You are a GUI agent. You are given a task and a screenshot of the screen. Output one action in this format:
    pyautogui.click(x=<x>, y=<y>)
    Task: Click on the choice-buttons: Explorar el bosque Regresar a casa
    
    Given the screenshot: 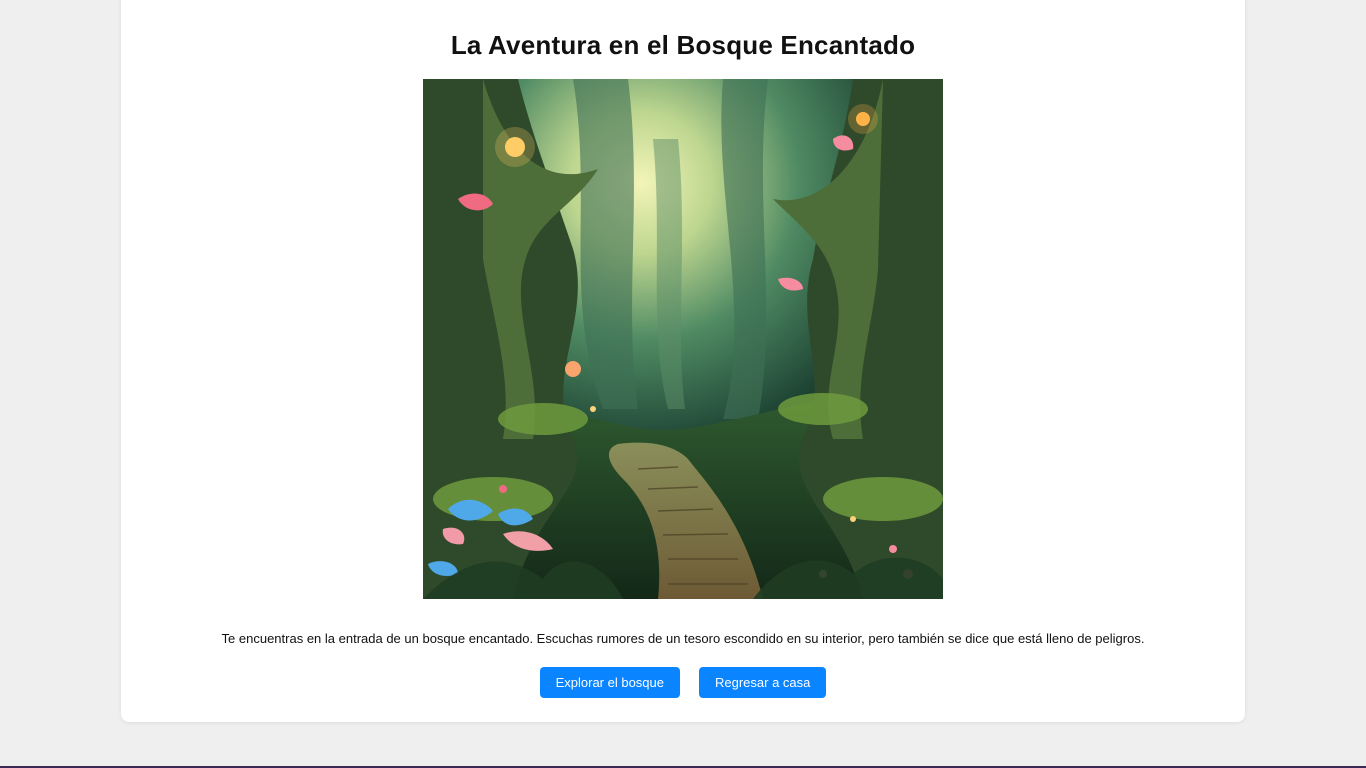 What is the action you would take?
    pyautogui.click(x=683, y=682)
    